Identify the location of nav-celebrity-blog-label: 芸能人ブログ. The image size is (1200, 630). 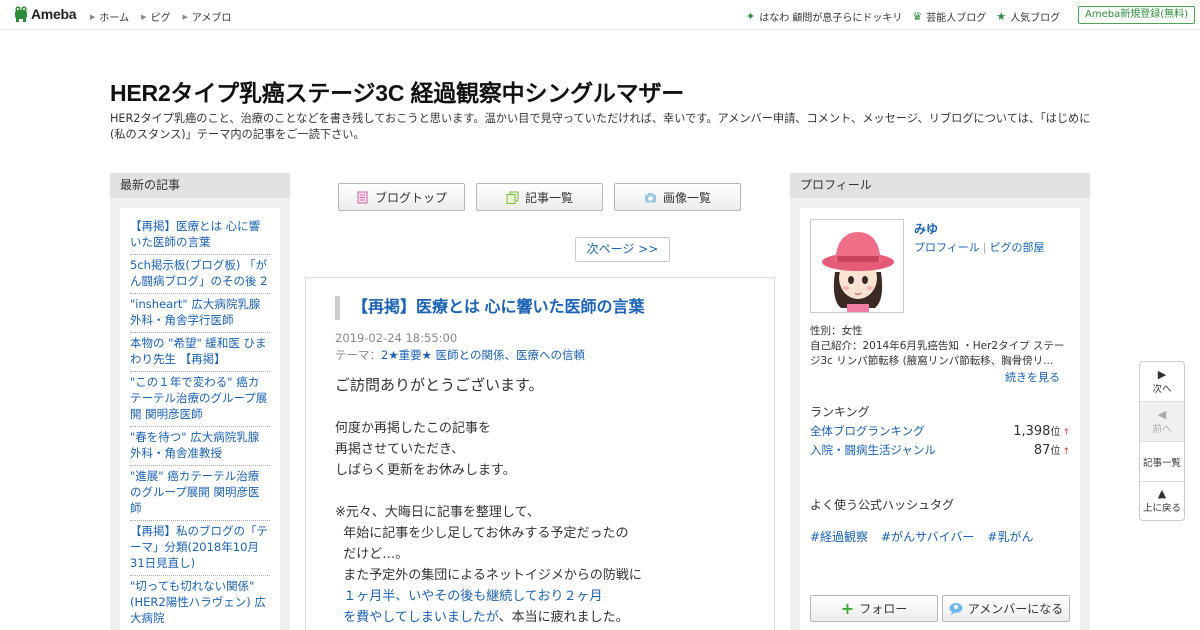
(956, 18).